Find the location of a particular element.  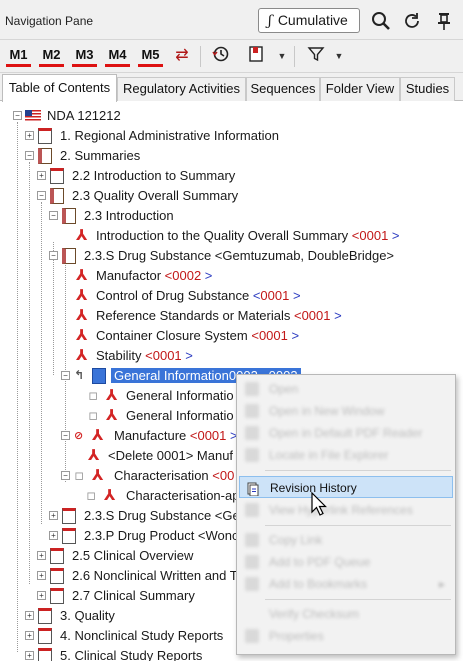

refresh-icon is located at coordinates (412, 21).